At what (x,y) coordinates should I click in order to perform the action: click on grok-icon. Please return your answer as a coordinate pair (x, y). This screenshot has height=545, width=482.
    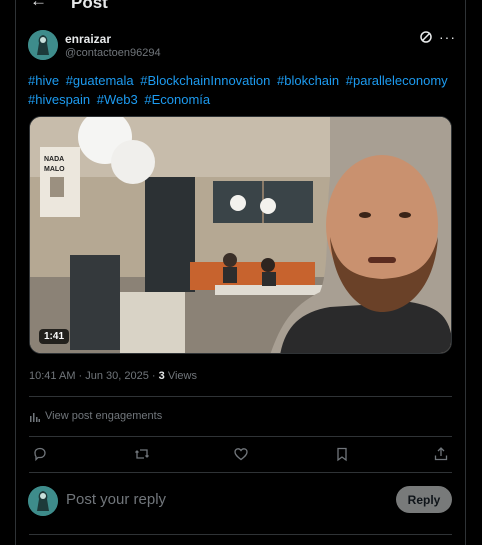
    Looking at the image, I should click on (426, 37).